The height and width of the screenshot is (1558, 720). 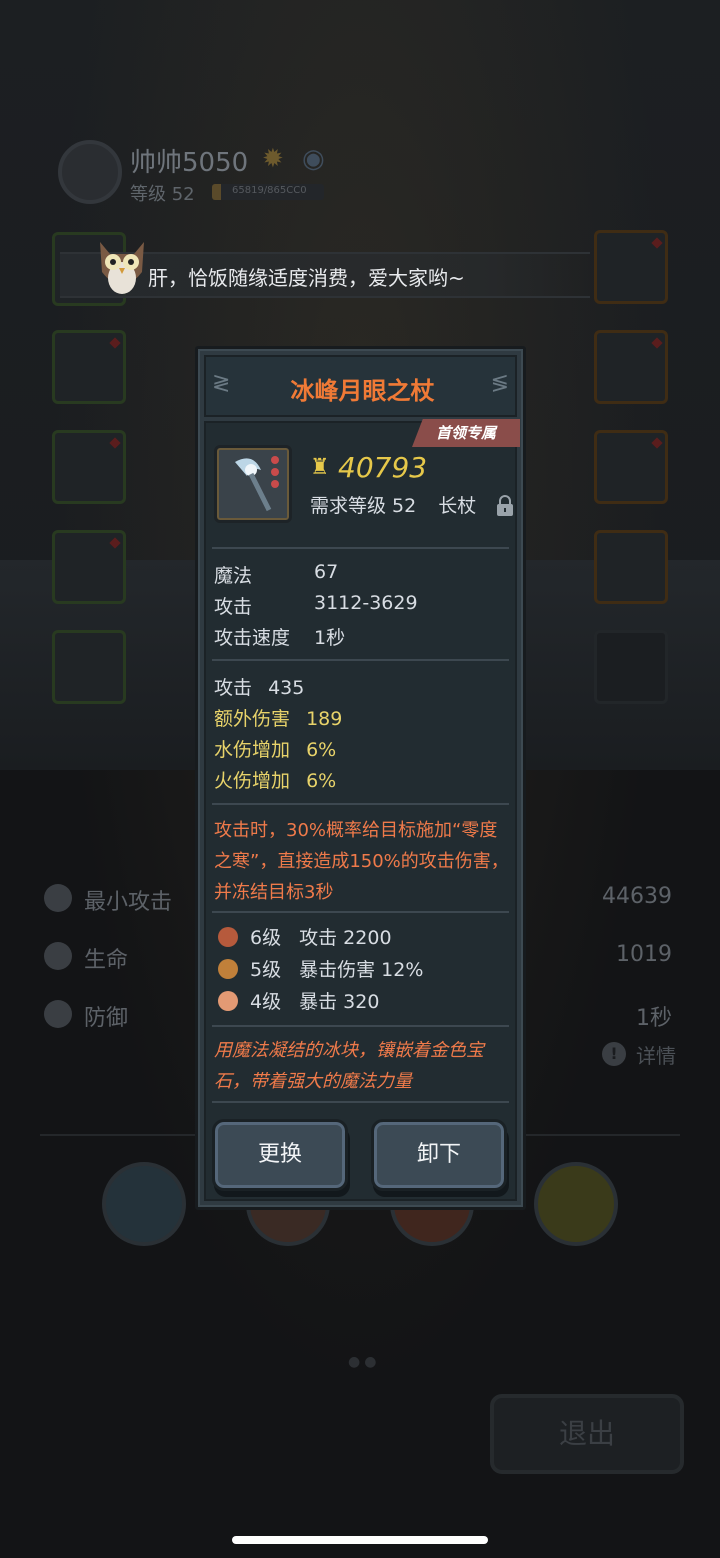 I want to click on home-indicator, so click(x=360, y=1540).